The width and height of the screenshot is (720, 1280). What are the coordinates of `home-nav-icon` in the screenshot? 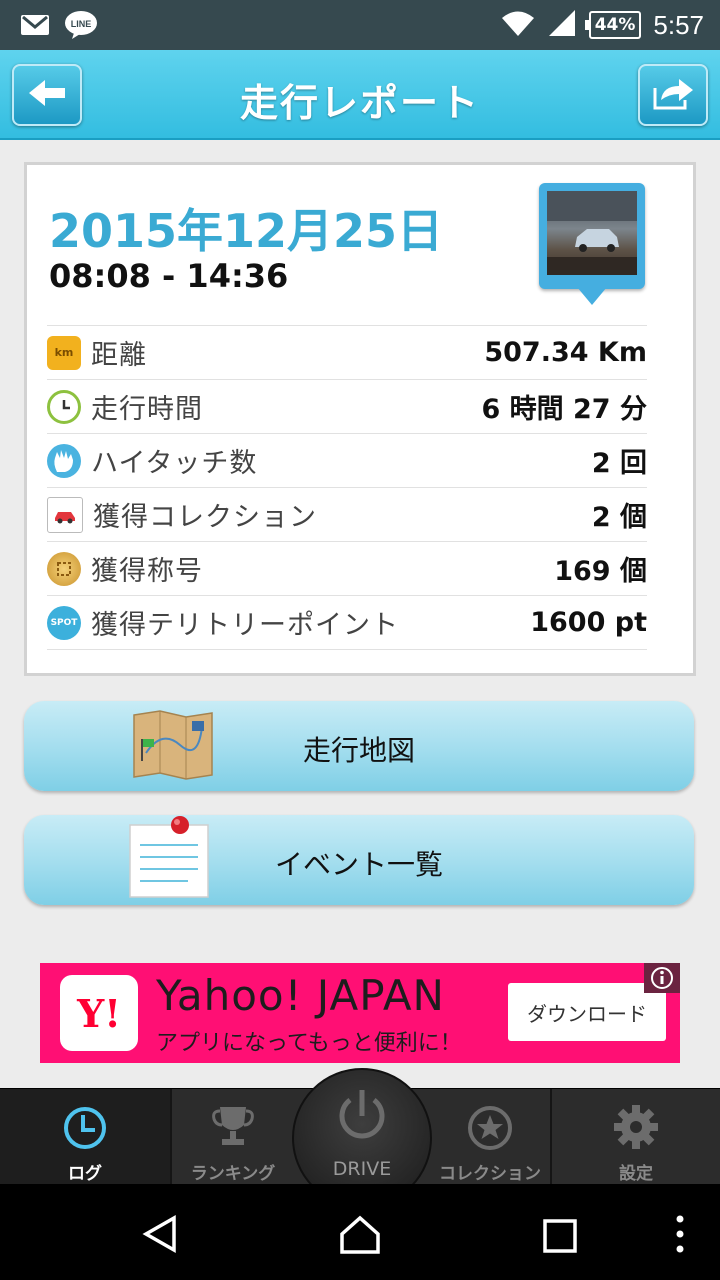 It's located at (360, 1237).